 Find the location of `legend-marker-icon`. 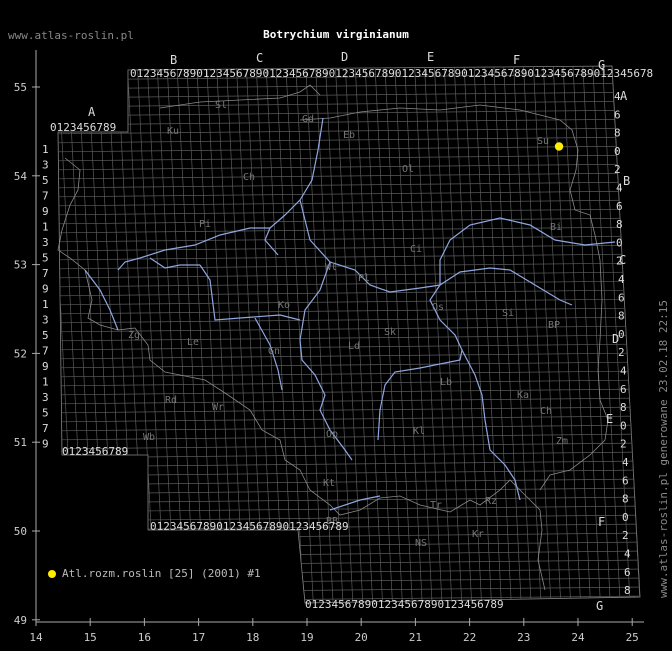

legend-marker-icon is located at coordinates (52, 574).